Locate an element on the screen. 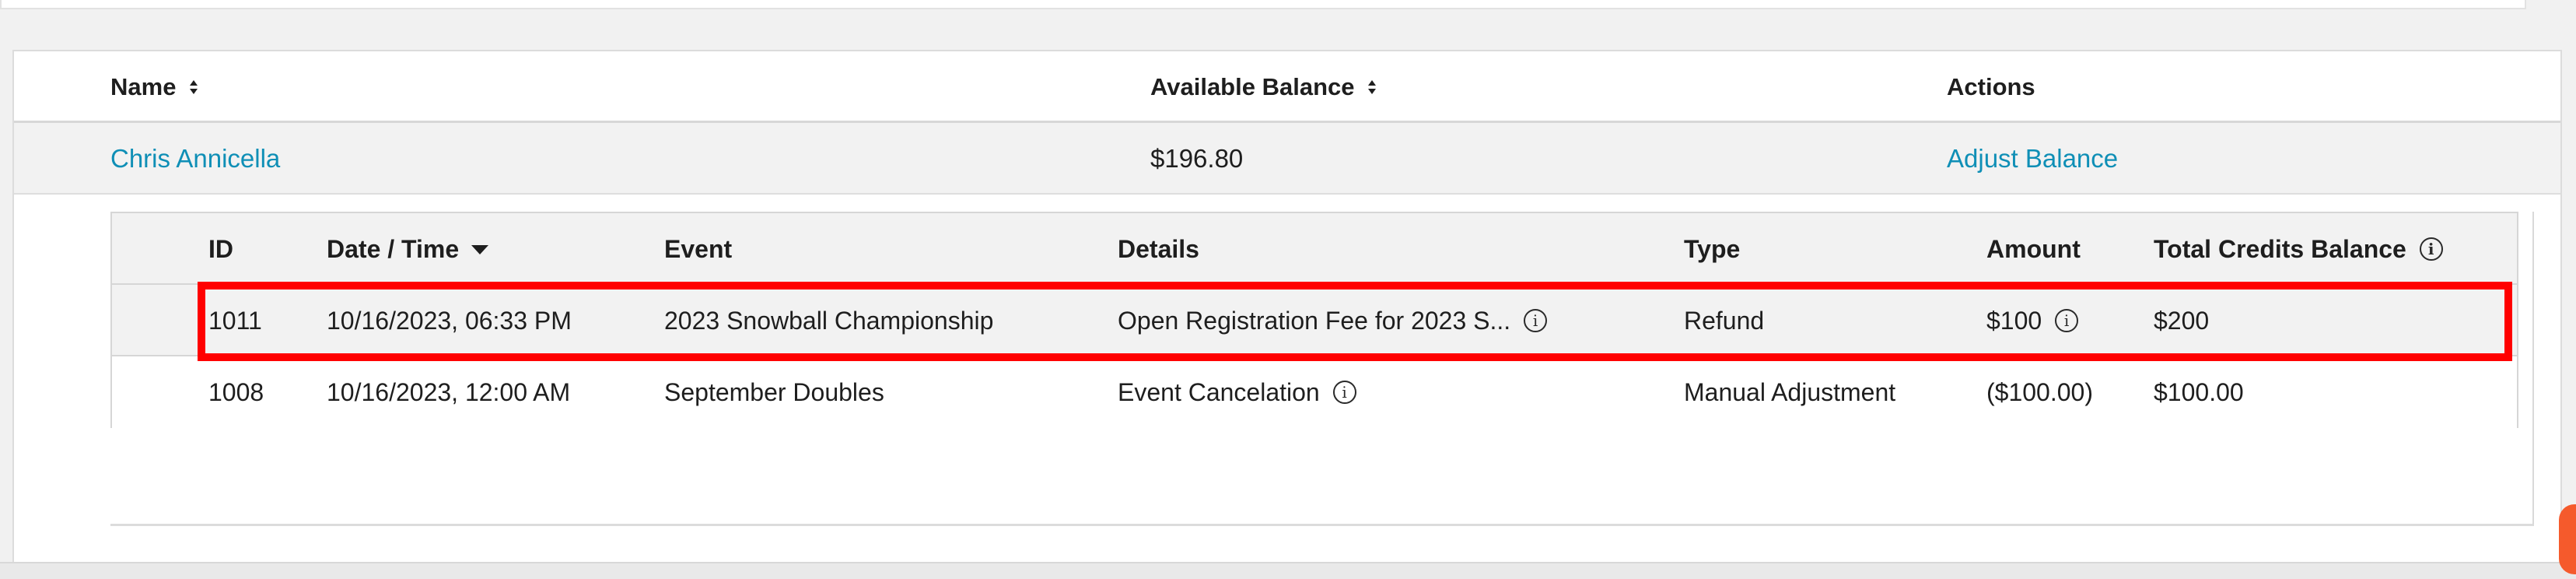 The width and height of the screenshot is (2576, 579). column-header-date-time-label: Date / Time is located at coordinates (393, 249).